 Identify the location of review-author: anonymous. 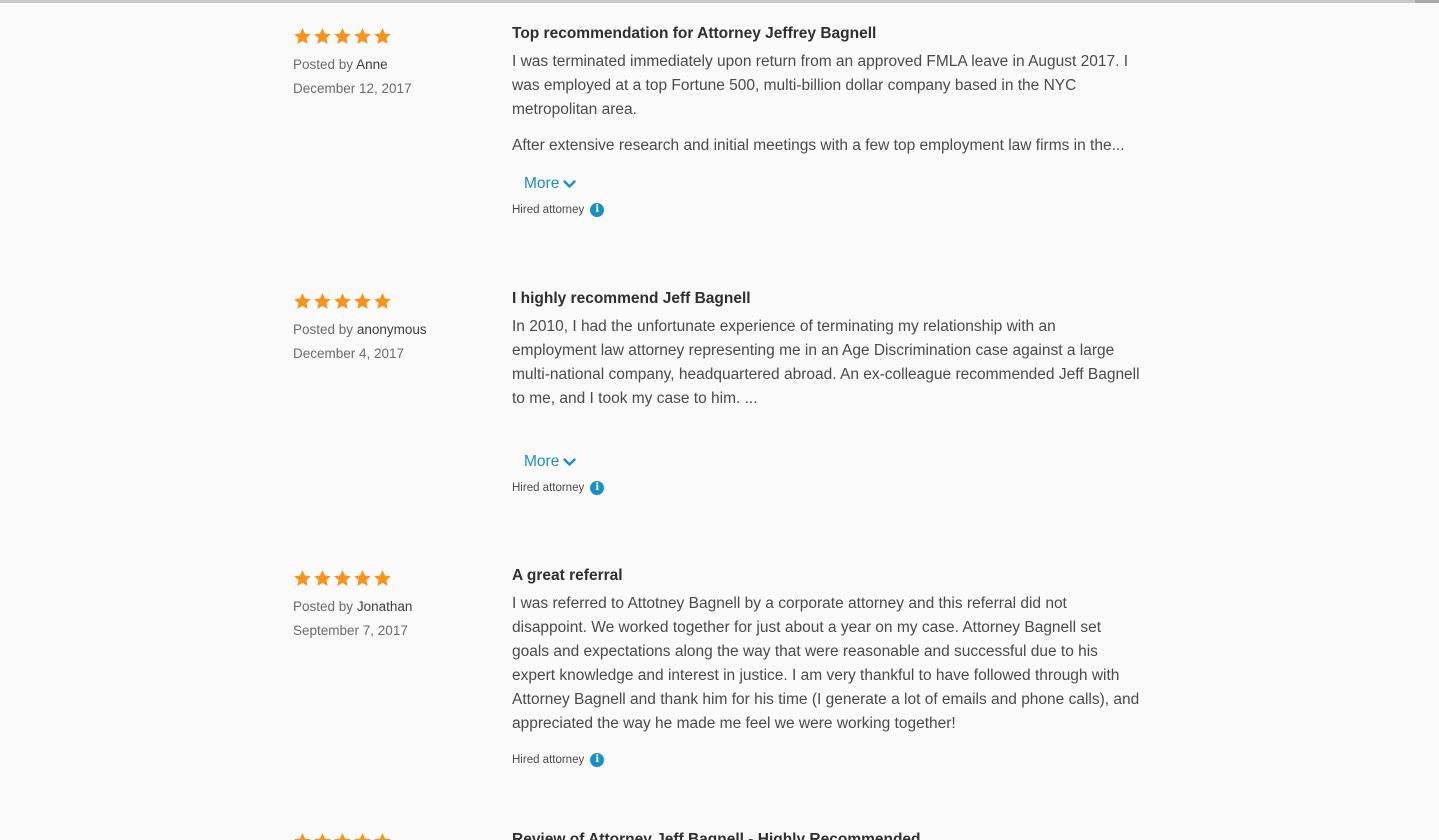
(391, 329).